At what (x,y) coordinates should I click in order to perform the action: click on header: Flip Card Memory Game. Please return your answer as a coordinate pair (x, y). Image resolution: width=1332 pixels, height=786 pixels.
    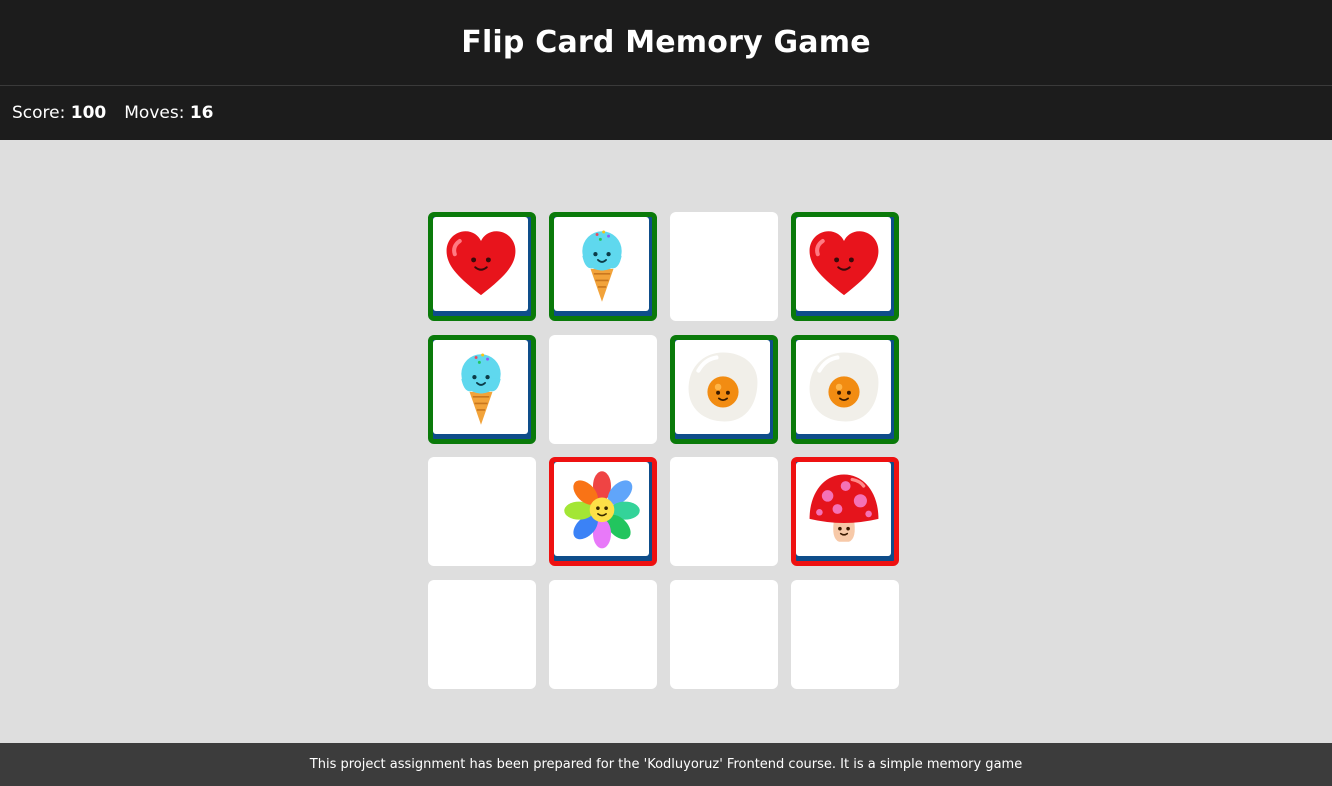
    Looking at the image, I should click on (666, 43).